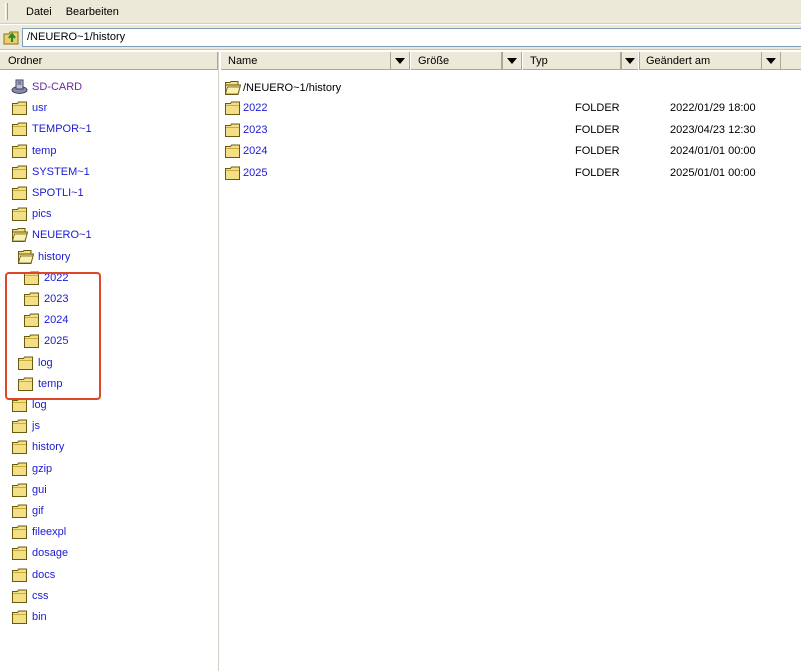 The image size is (801, 671). I want to click on tree-item-label: SD-CARD, so click(57, 87).